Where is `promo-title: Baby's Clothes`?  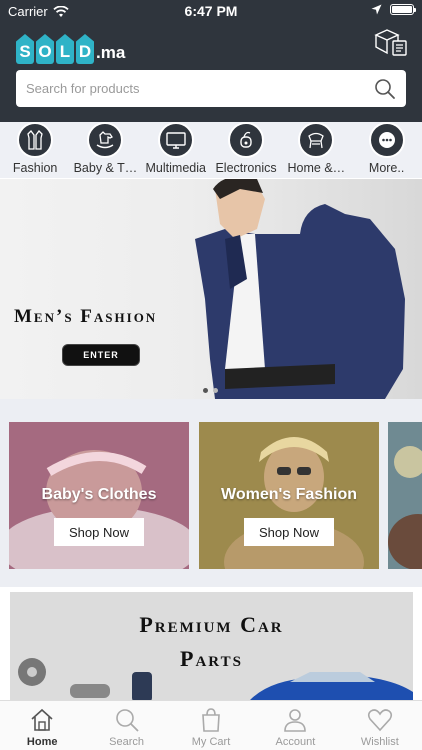 promo-title: Baby's Clothes is located at coordinates (99, 494).